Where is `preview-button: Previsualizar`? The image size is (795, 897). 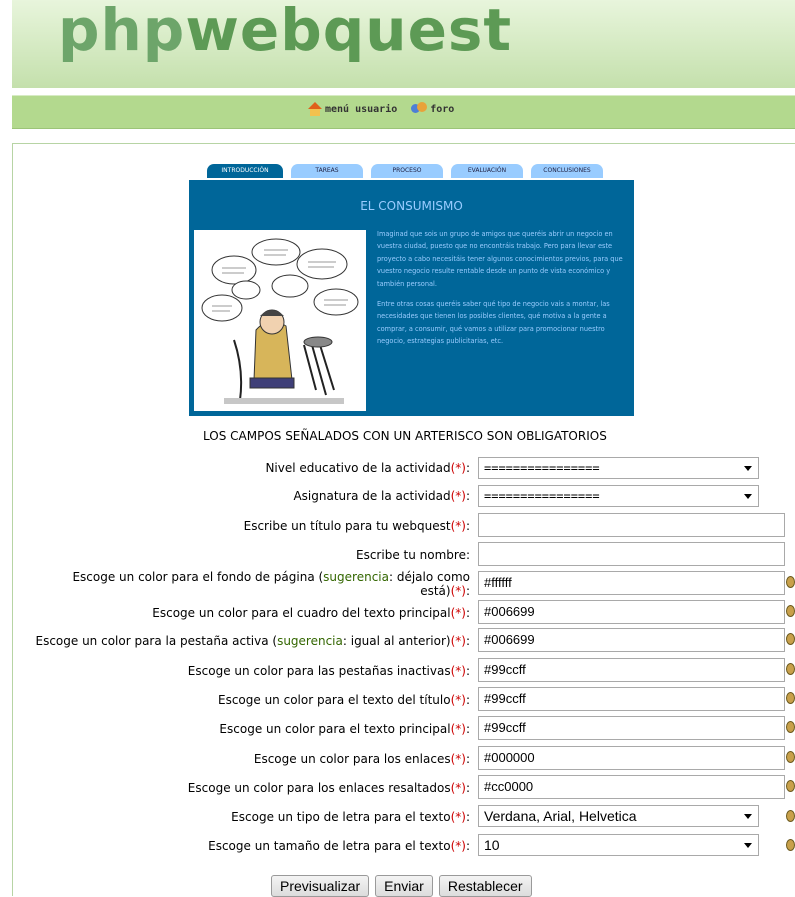
preview-button: Previsualizar is located at coordinates (320, 886).